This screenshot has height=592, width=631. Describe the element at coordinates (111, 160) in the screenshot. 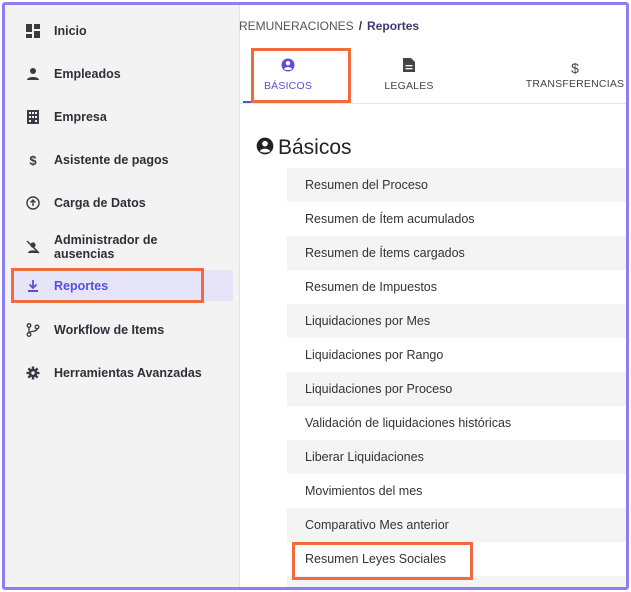

I see `sidebar-item-label: Asistente de pagos` at that location.